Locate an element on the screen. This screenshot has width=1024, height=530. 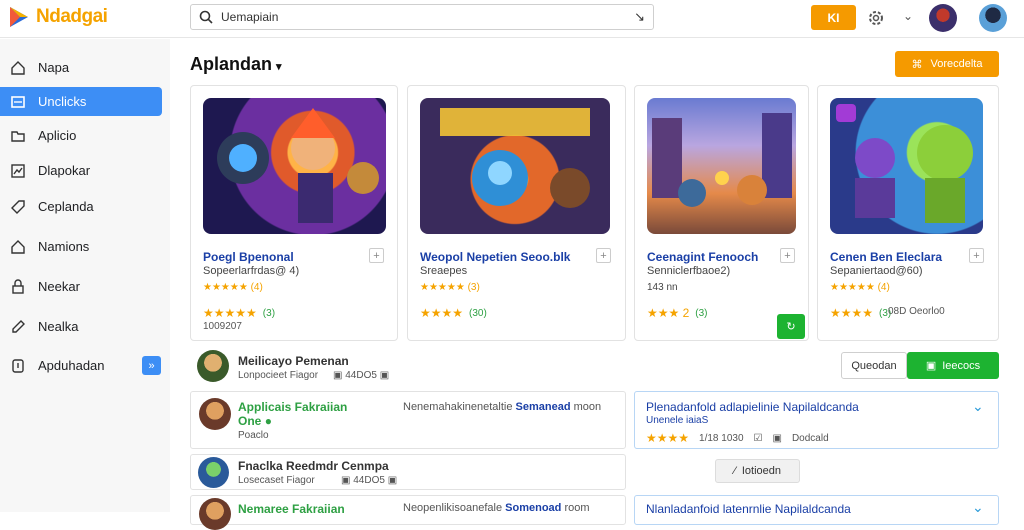
rating: ★★★★ (3) is located at coordinates (861, 313).